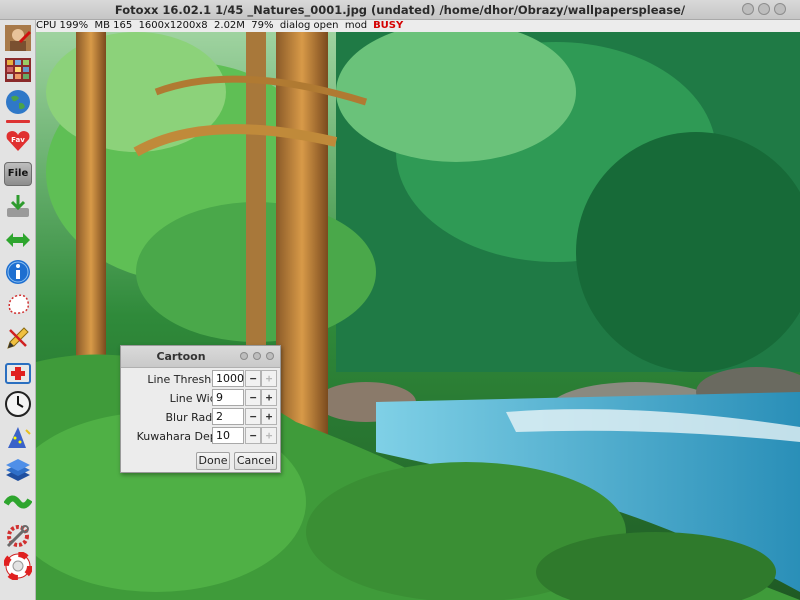  Describe the element at coordinates (200, 417) in the screenshot. I see `blur-radius-row: Blur Radius 2 − +` at that location.